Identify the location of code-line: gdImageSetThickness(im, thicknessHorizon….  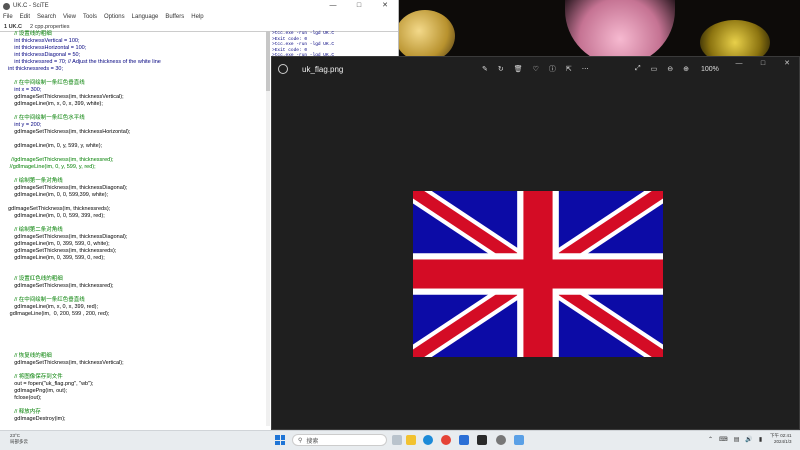
(66, 132).